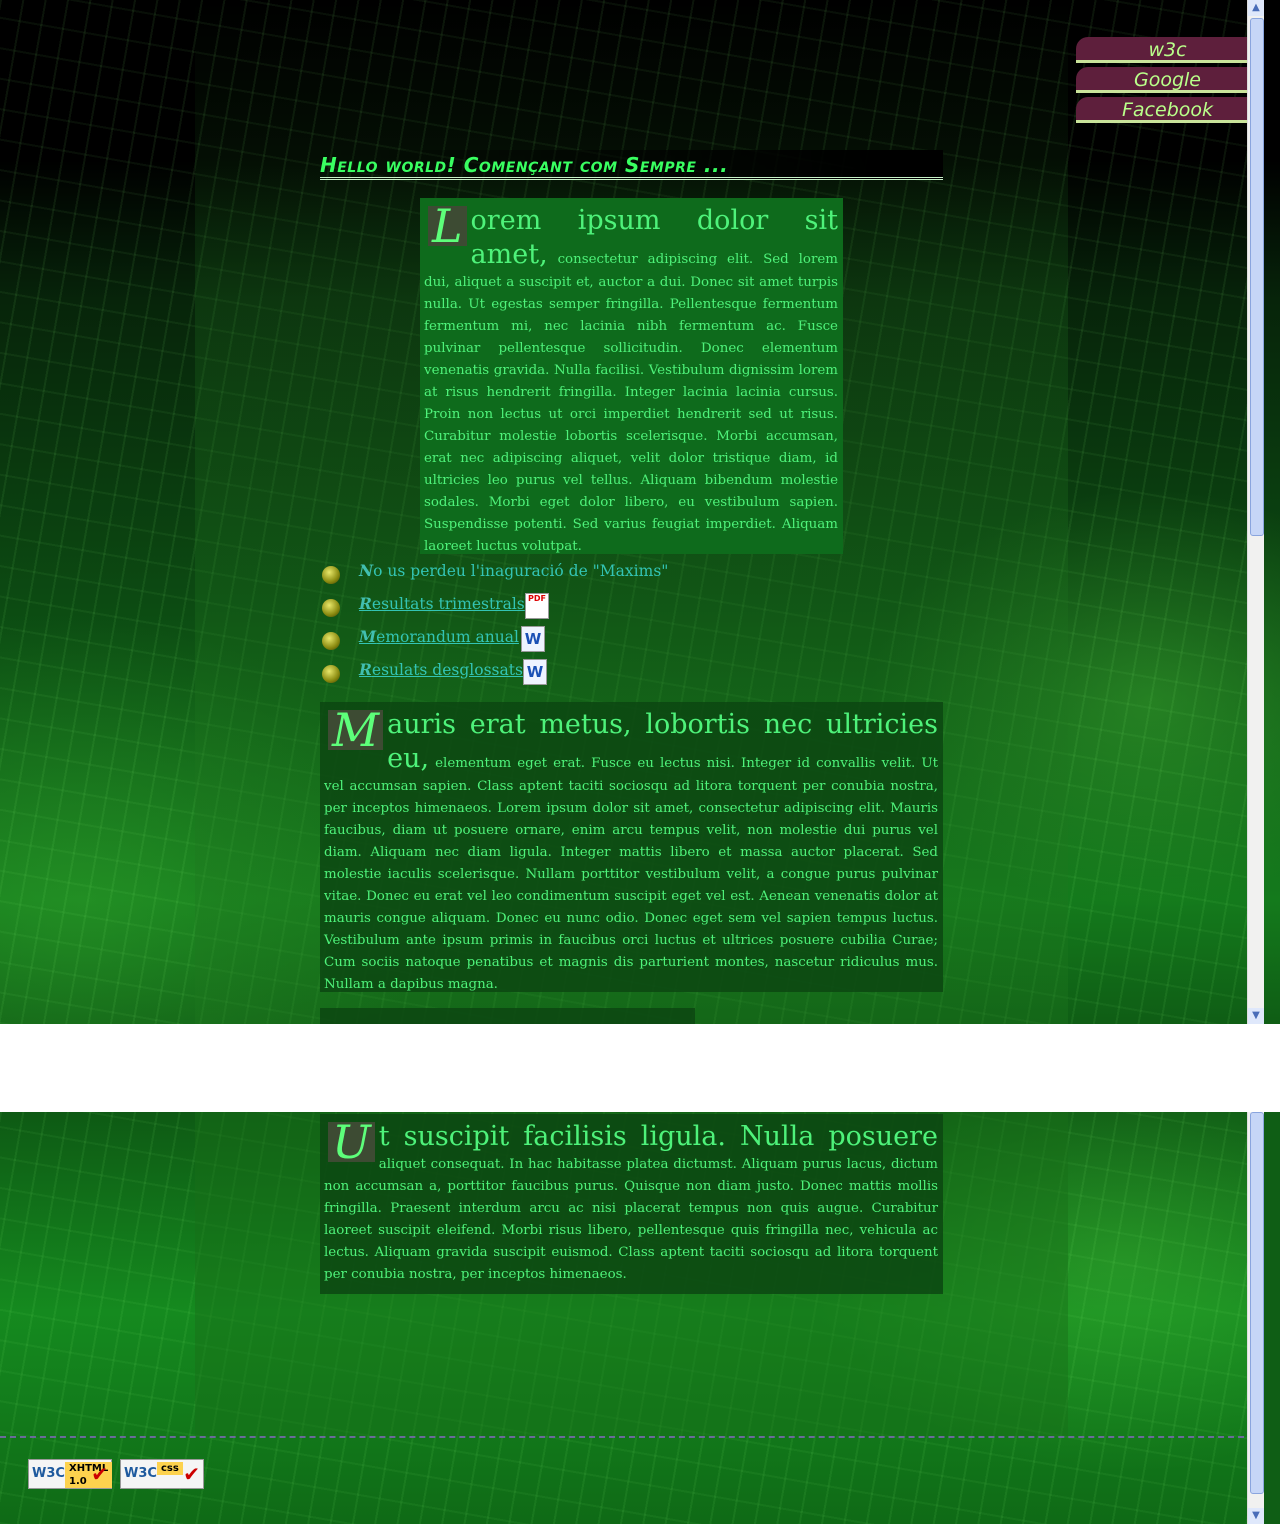 The height and width of the screenshot is (1524, 1280). Describe the element at coordinates (368, 636) in the screenshot. I see `item-initial: M` at that location.